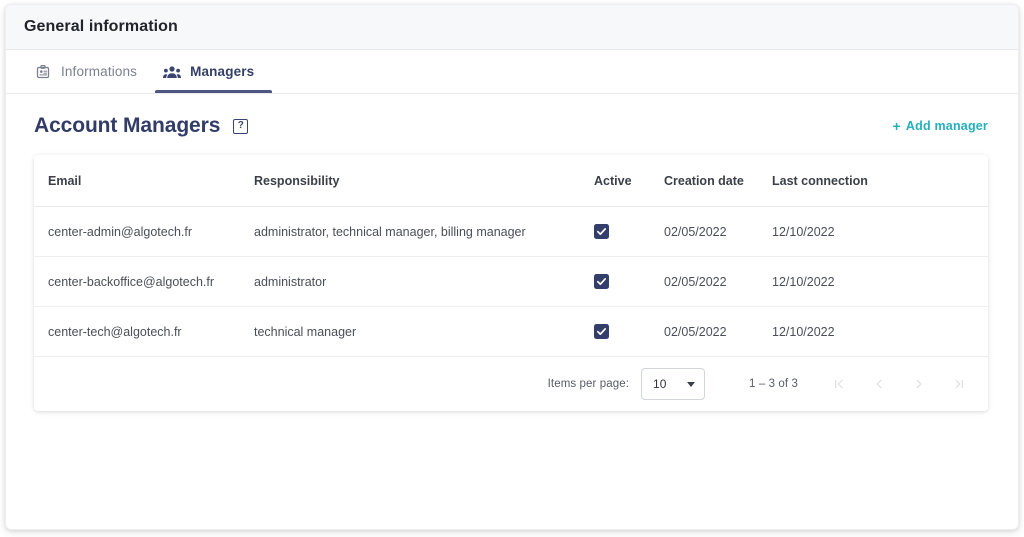  Describe the element at coordinates (946, 126) in the screenshot. I see `add-manager-label: Add manager` at that location.